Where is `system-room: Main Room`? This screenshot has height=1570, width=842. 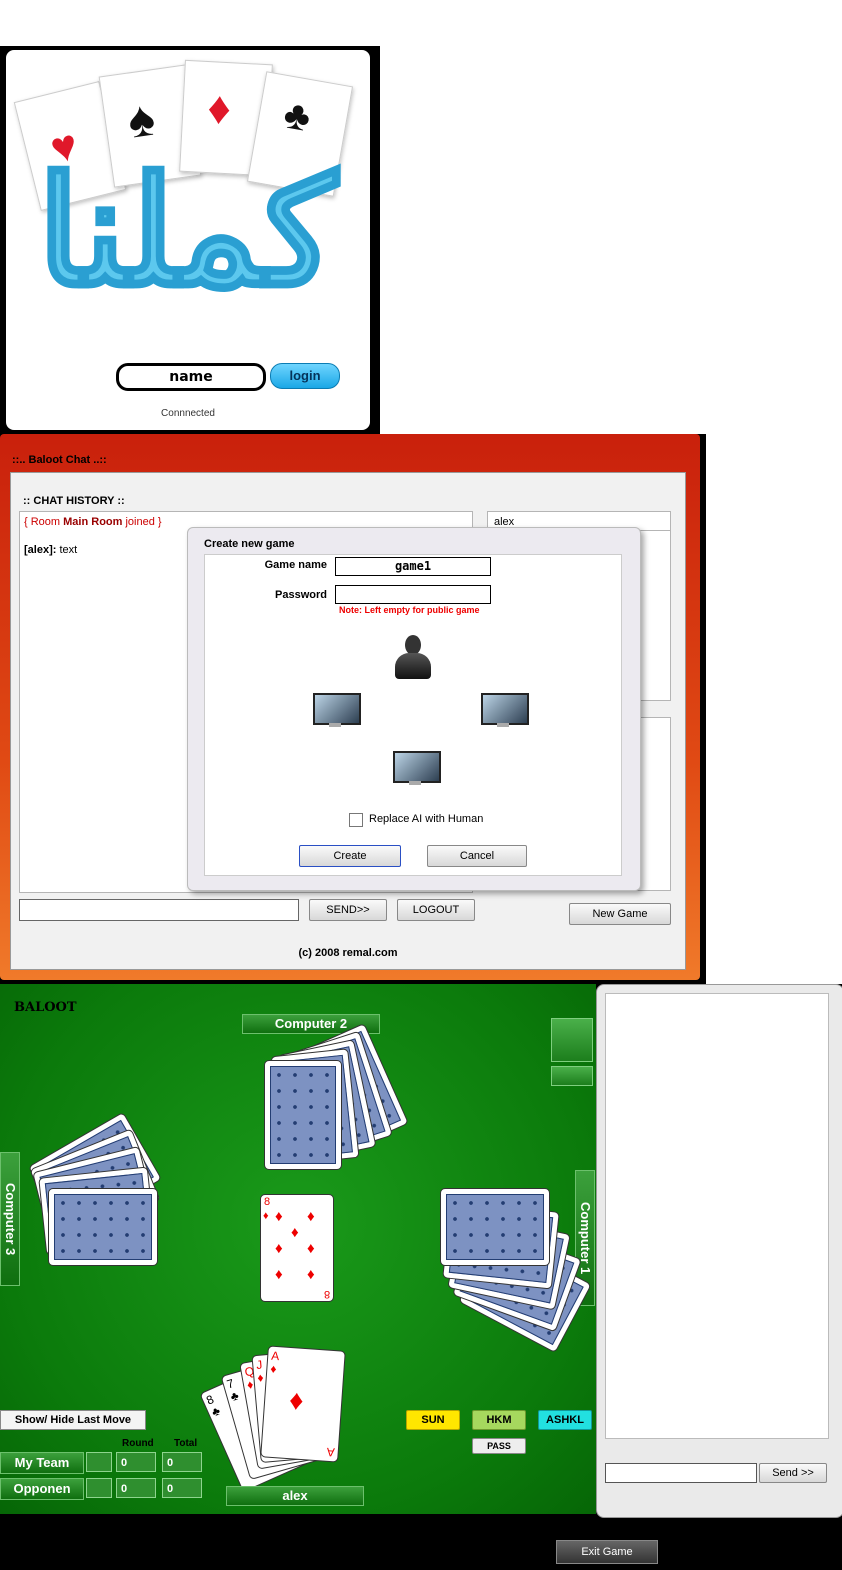
system-room: Main Room is located at coordinates (93, 522).